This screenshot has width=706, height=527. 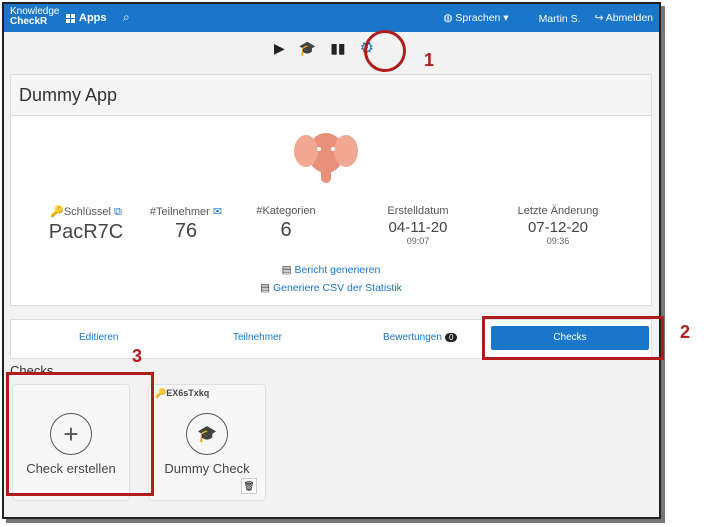 I want to click on stat-modified-value: 07-12-20, so click(x=558, y=227).